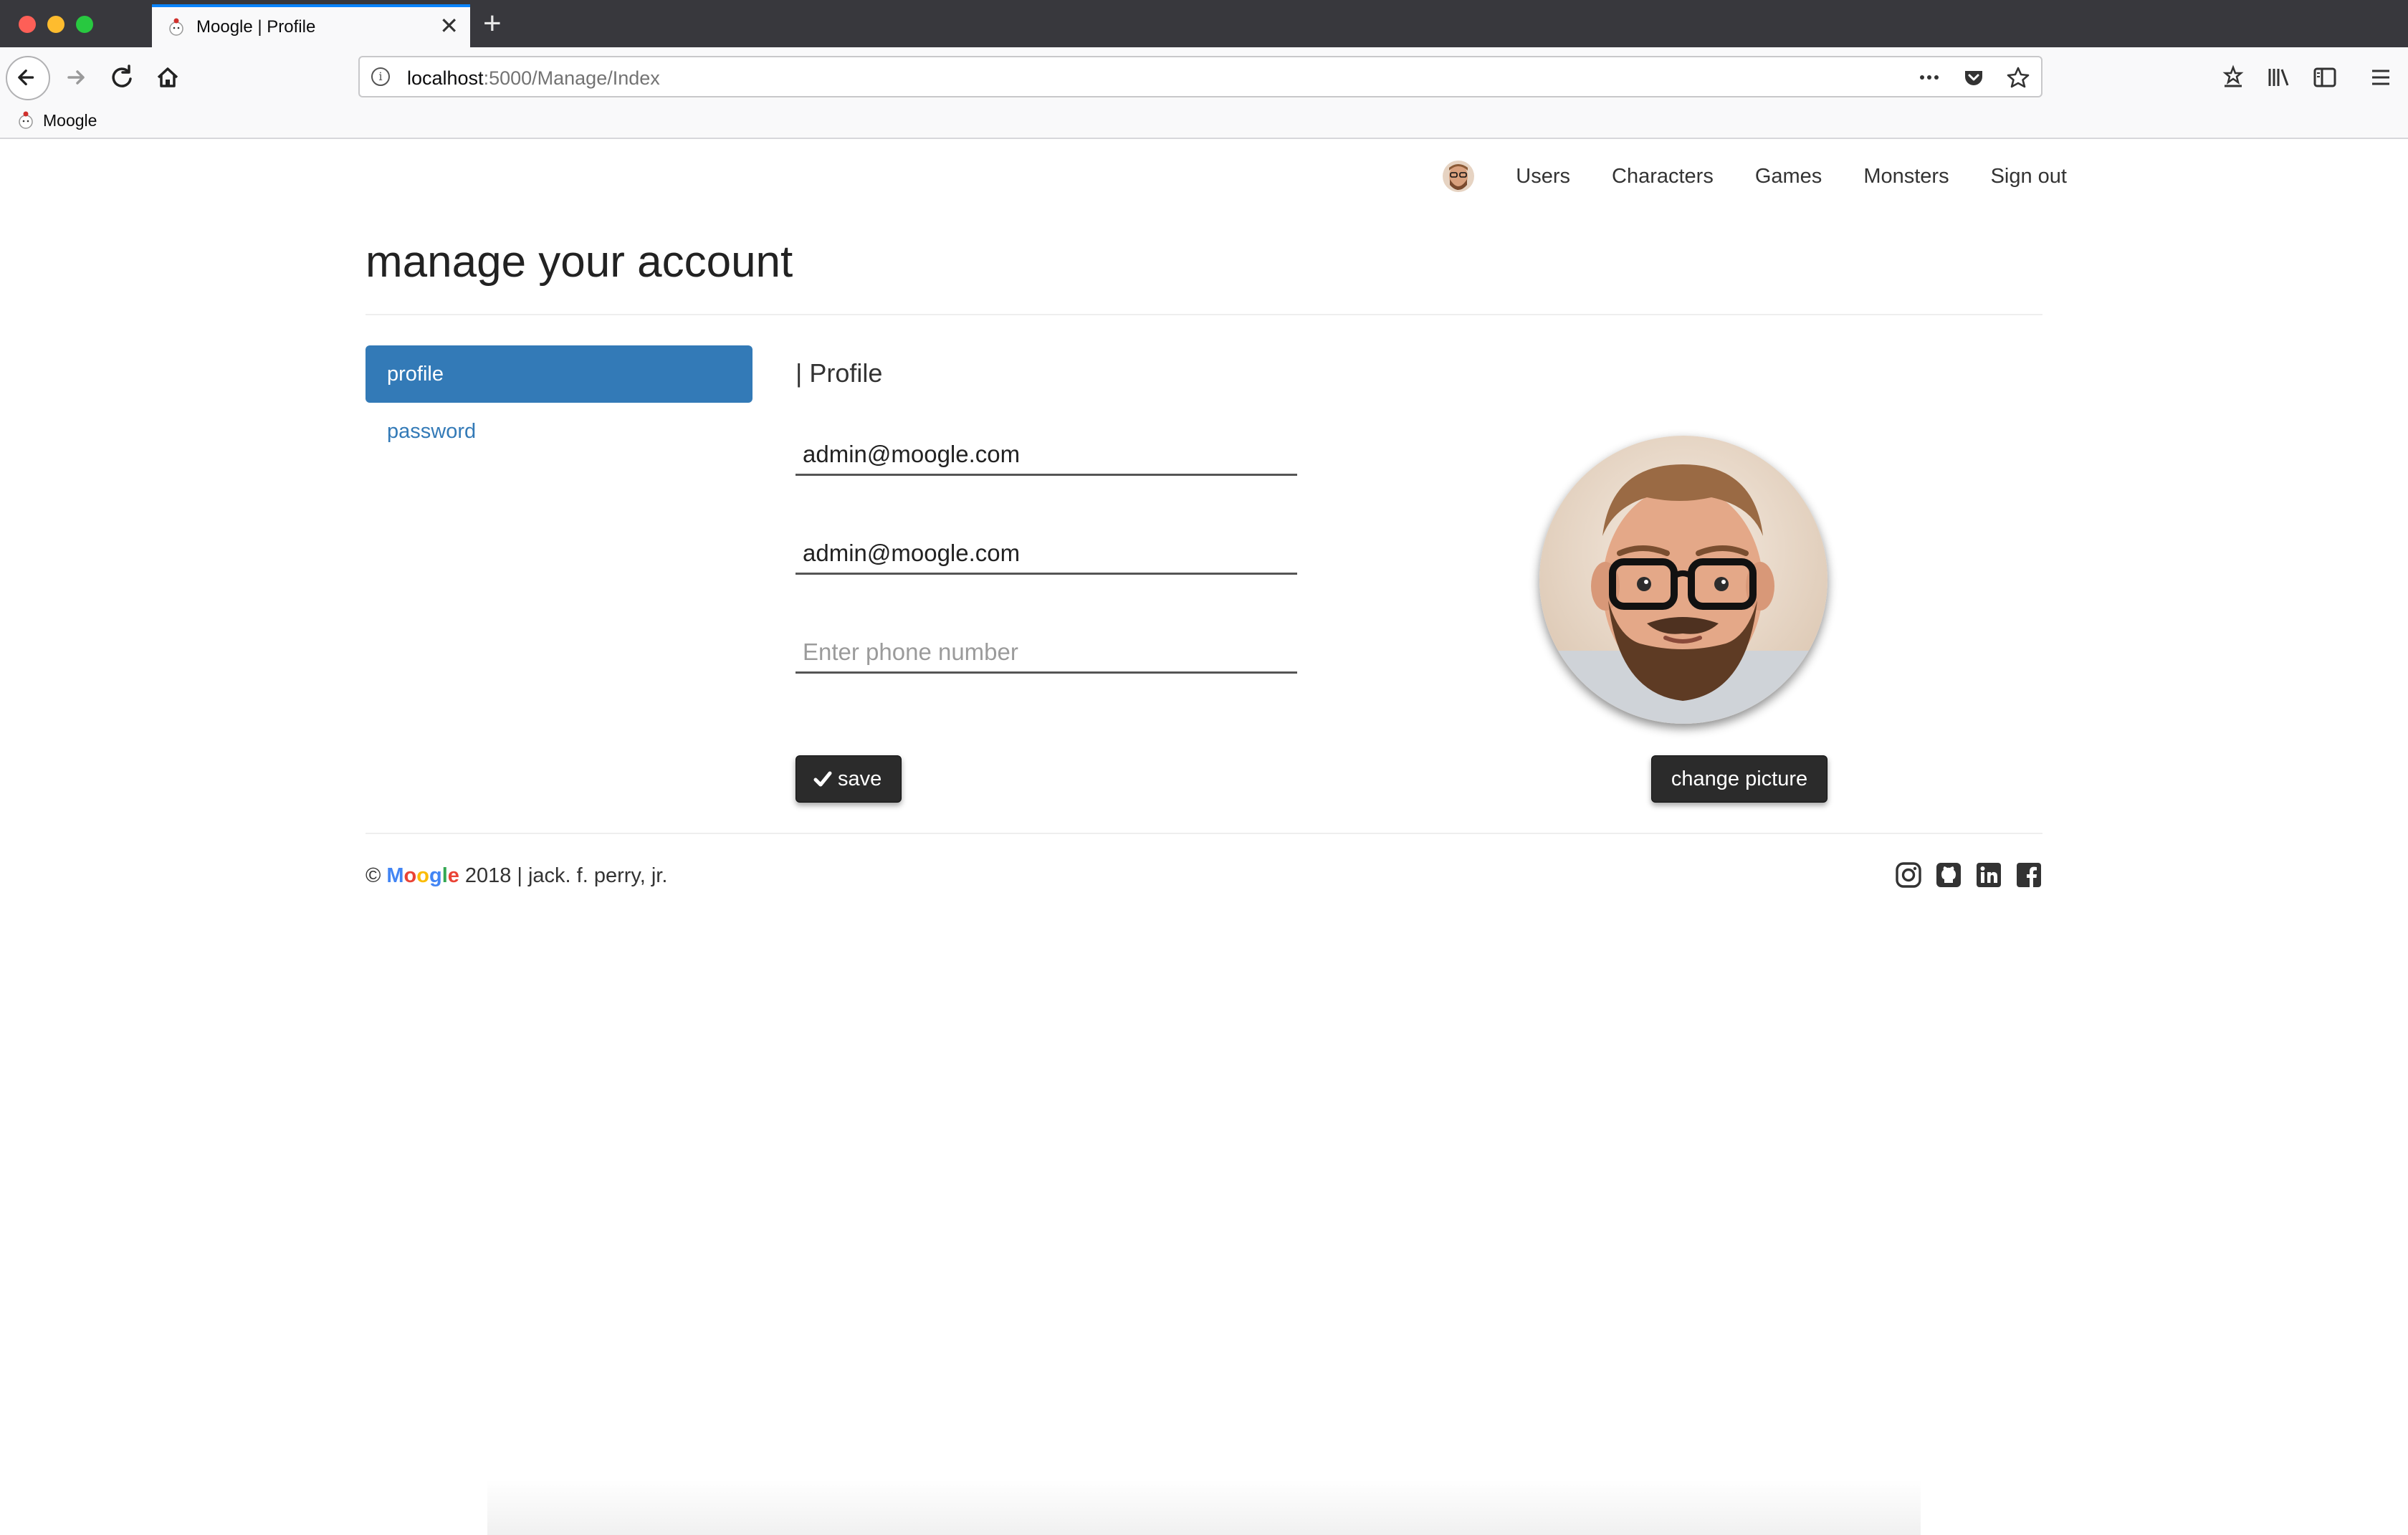  I want to click on user-avatar, so click(1459, 176).